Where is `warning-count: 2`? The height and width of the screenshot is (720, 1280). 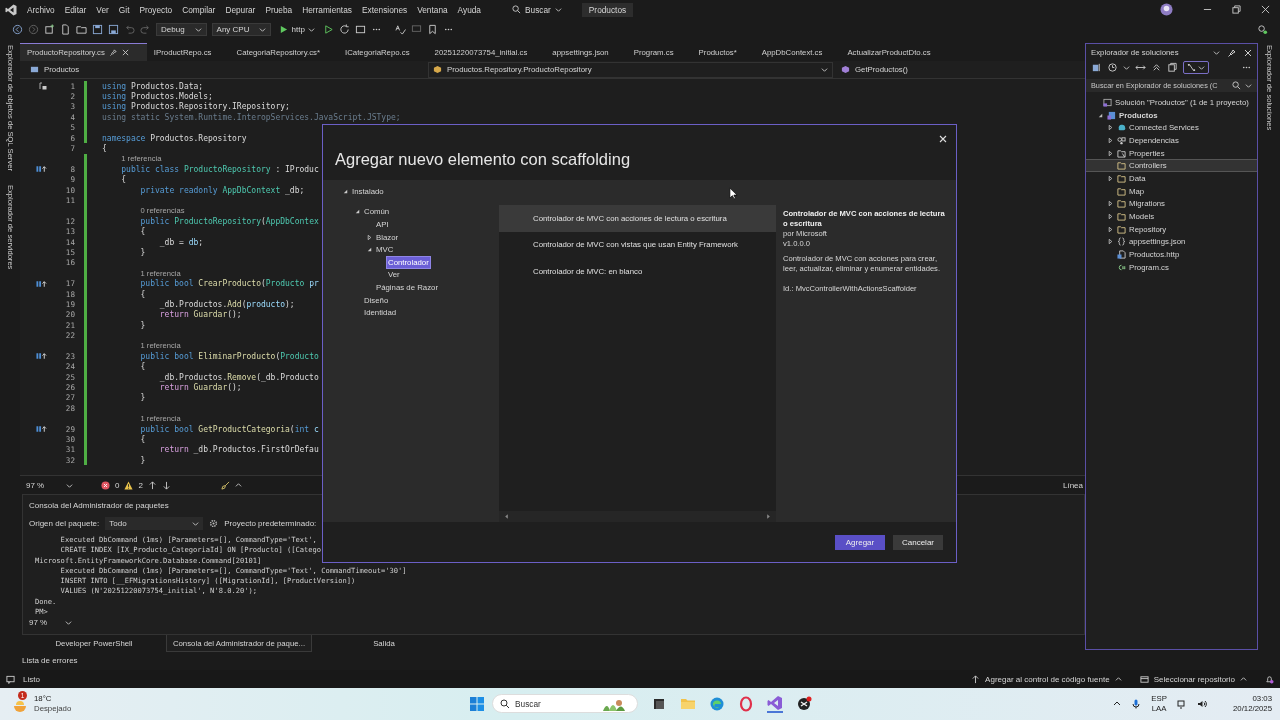 warning-count: 2 is located at coordinates (140, 485).